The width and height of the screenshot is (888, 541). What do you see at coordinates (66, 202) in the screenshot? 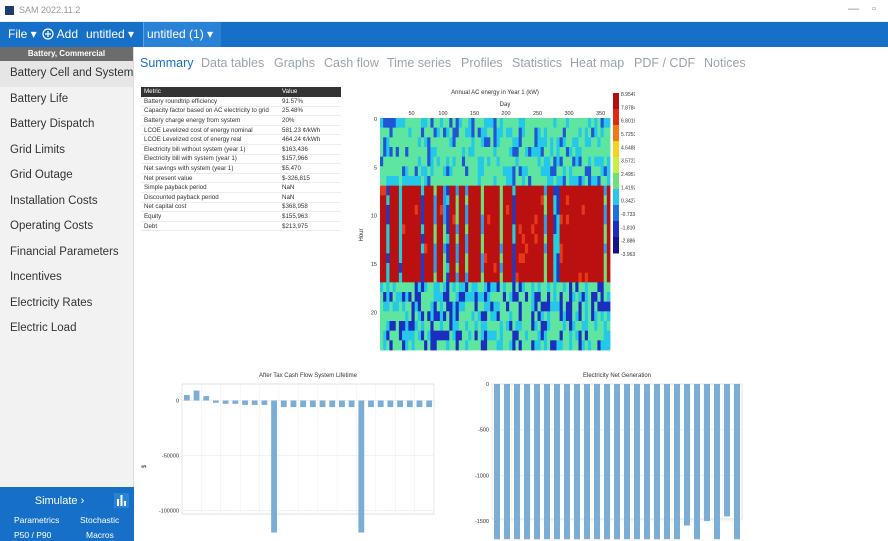
I see `sidebar-item: Installation Costs` at bounding box center [66, 202].